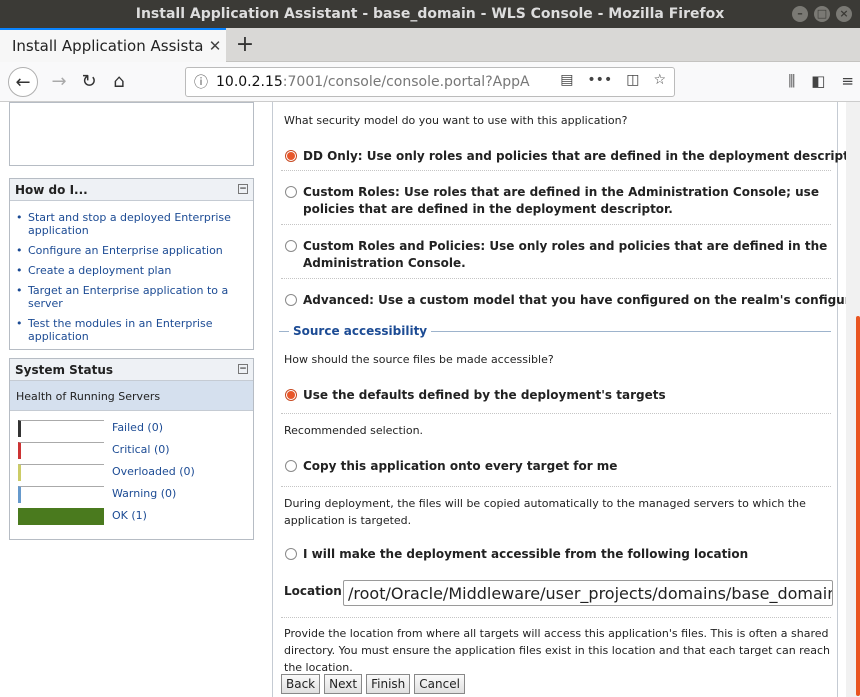 The height and width of the screenshot is (697, 860). Describe the element at coordinates (853, 399) in the screenshot. I see `page-scrollbar` at that location.